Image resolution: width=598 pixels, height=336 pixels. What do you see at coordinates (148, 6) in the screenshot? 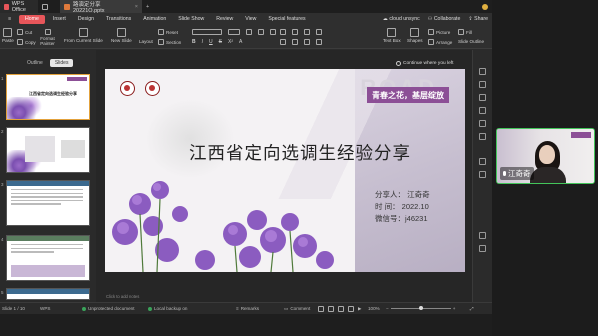
I see `new-tab-button: +` at bounding box center [148, 6].